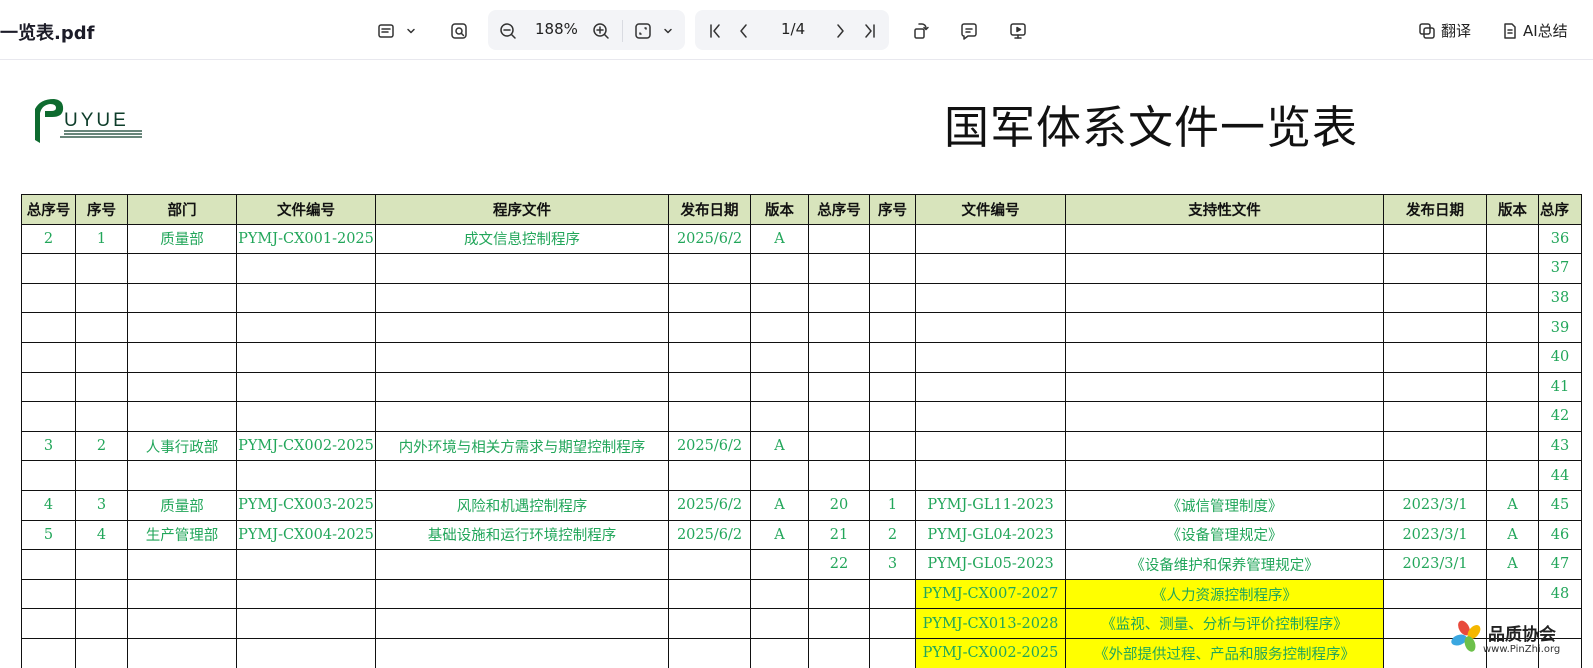 The image size is (1593, 668). Describe the element at coordinates (306, 239) in the screenshot. I see `table-cell: PYMJ-CX001-2025` at that location.